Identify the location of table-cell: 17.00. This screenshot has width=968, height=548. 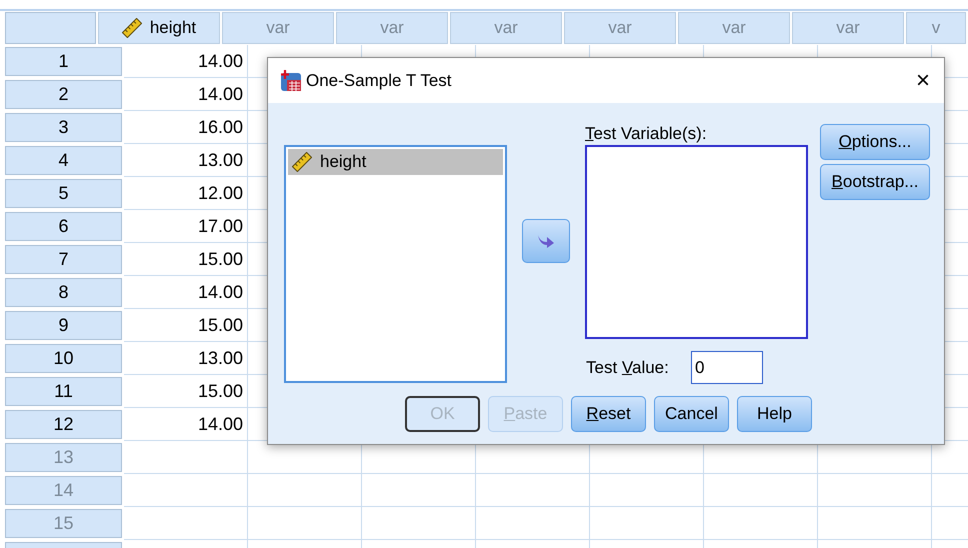
(186, 226).